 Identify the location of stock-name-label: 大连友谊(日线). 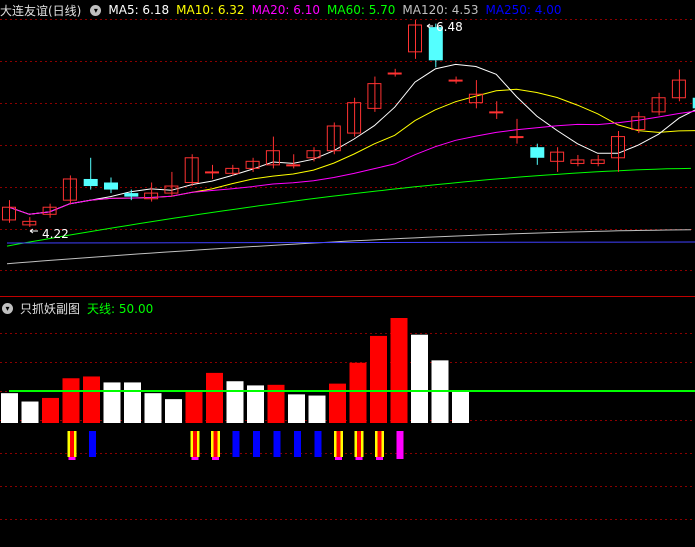
(41, 10).